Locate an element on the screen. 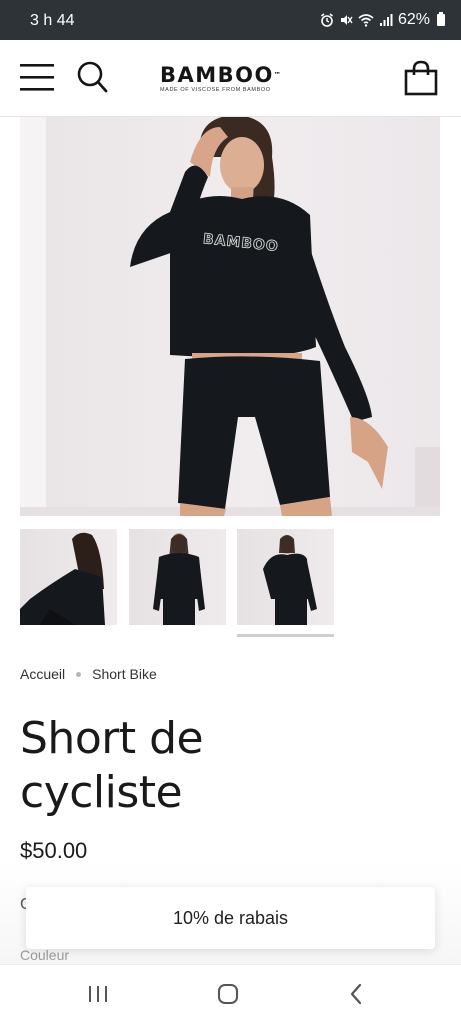 This screenshot has height=1025, width=461. thumbnail-image-front-view is located at coordinates (179, 579).